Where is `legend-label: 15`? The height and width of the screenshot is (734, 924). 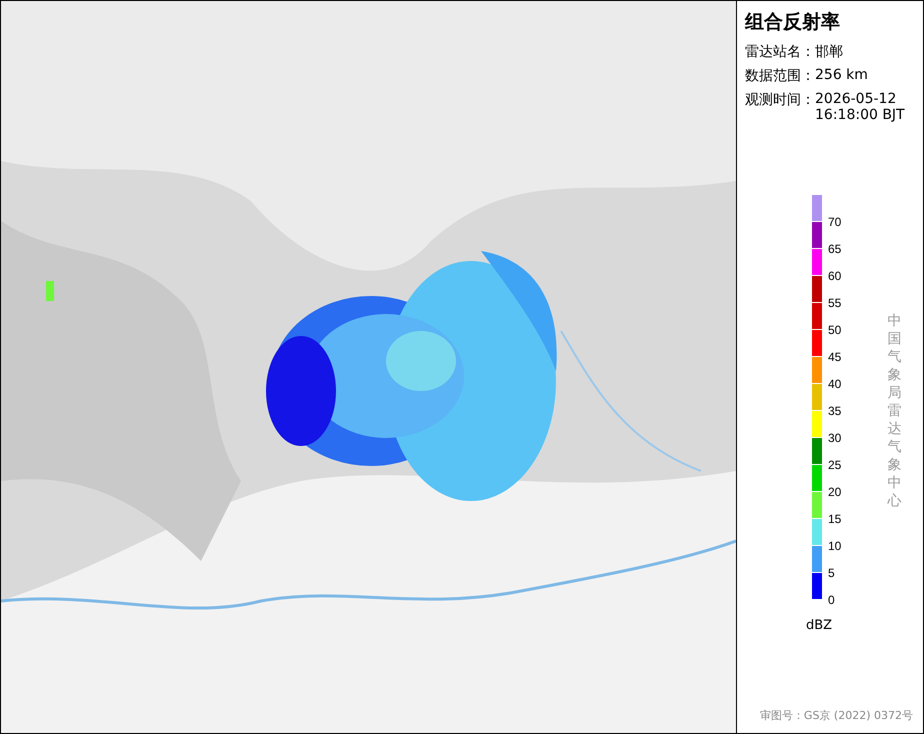 legend-label: 15 is located at coordinates (835, 519).